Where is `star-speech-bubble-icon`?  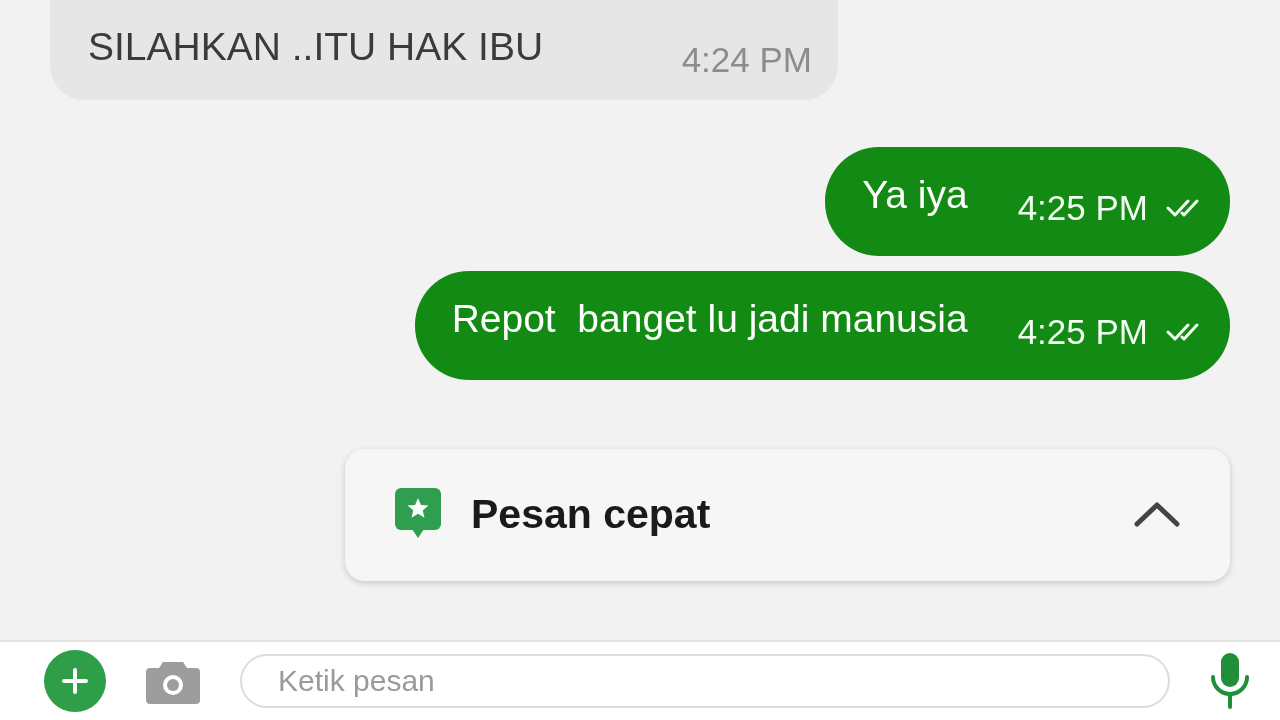
star-speech-bubble-icon is located at coordinates (418, 514).